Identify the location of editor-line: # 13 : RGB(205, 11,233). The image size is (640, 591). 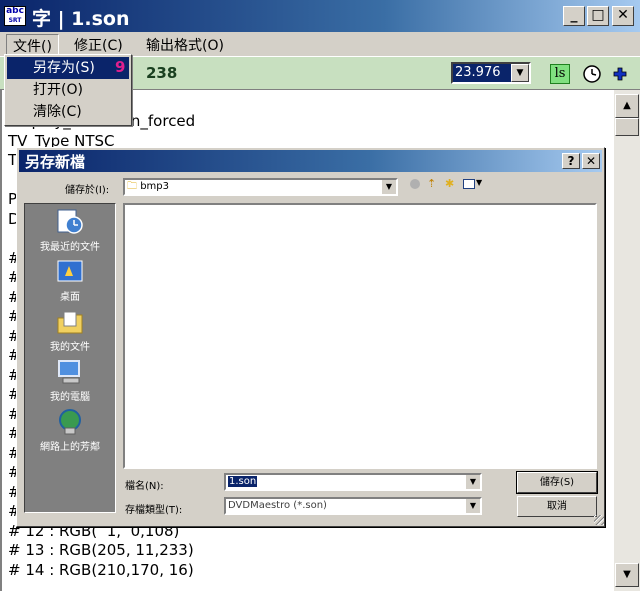
(101, 550).